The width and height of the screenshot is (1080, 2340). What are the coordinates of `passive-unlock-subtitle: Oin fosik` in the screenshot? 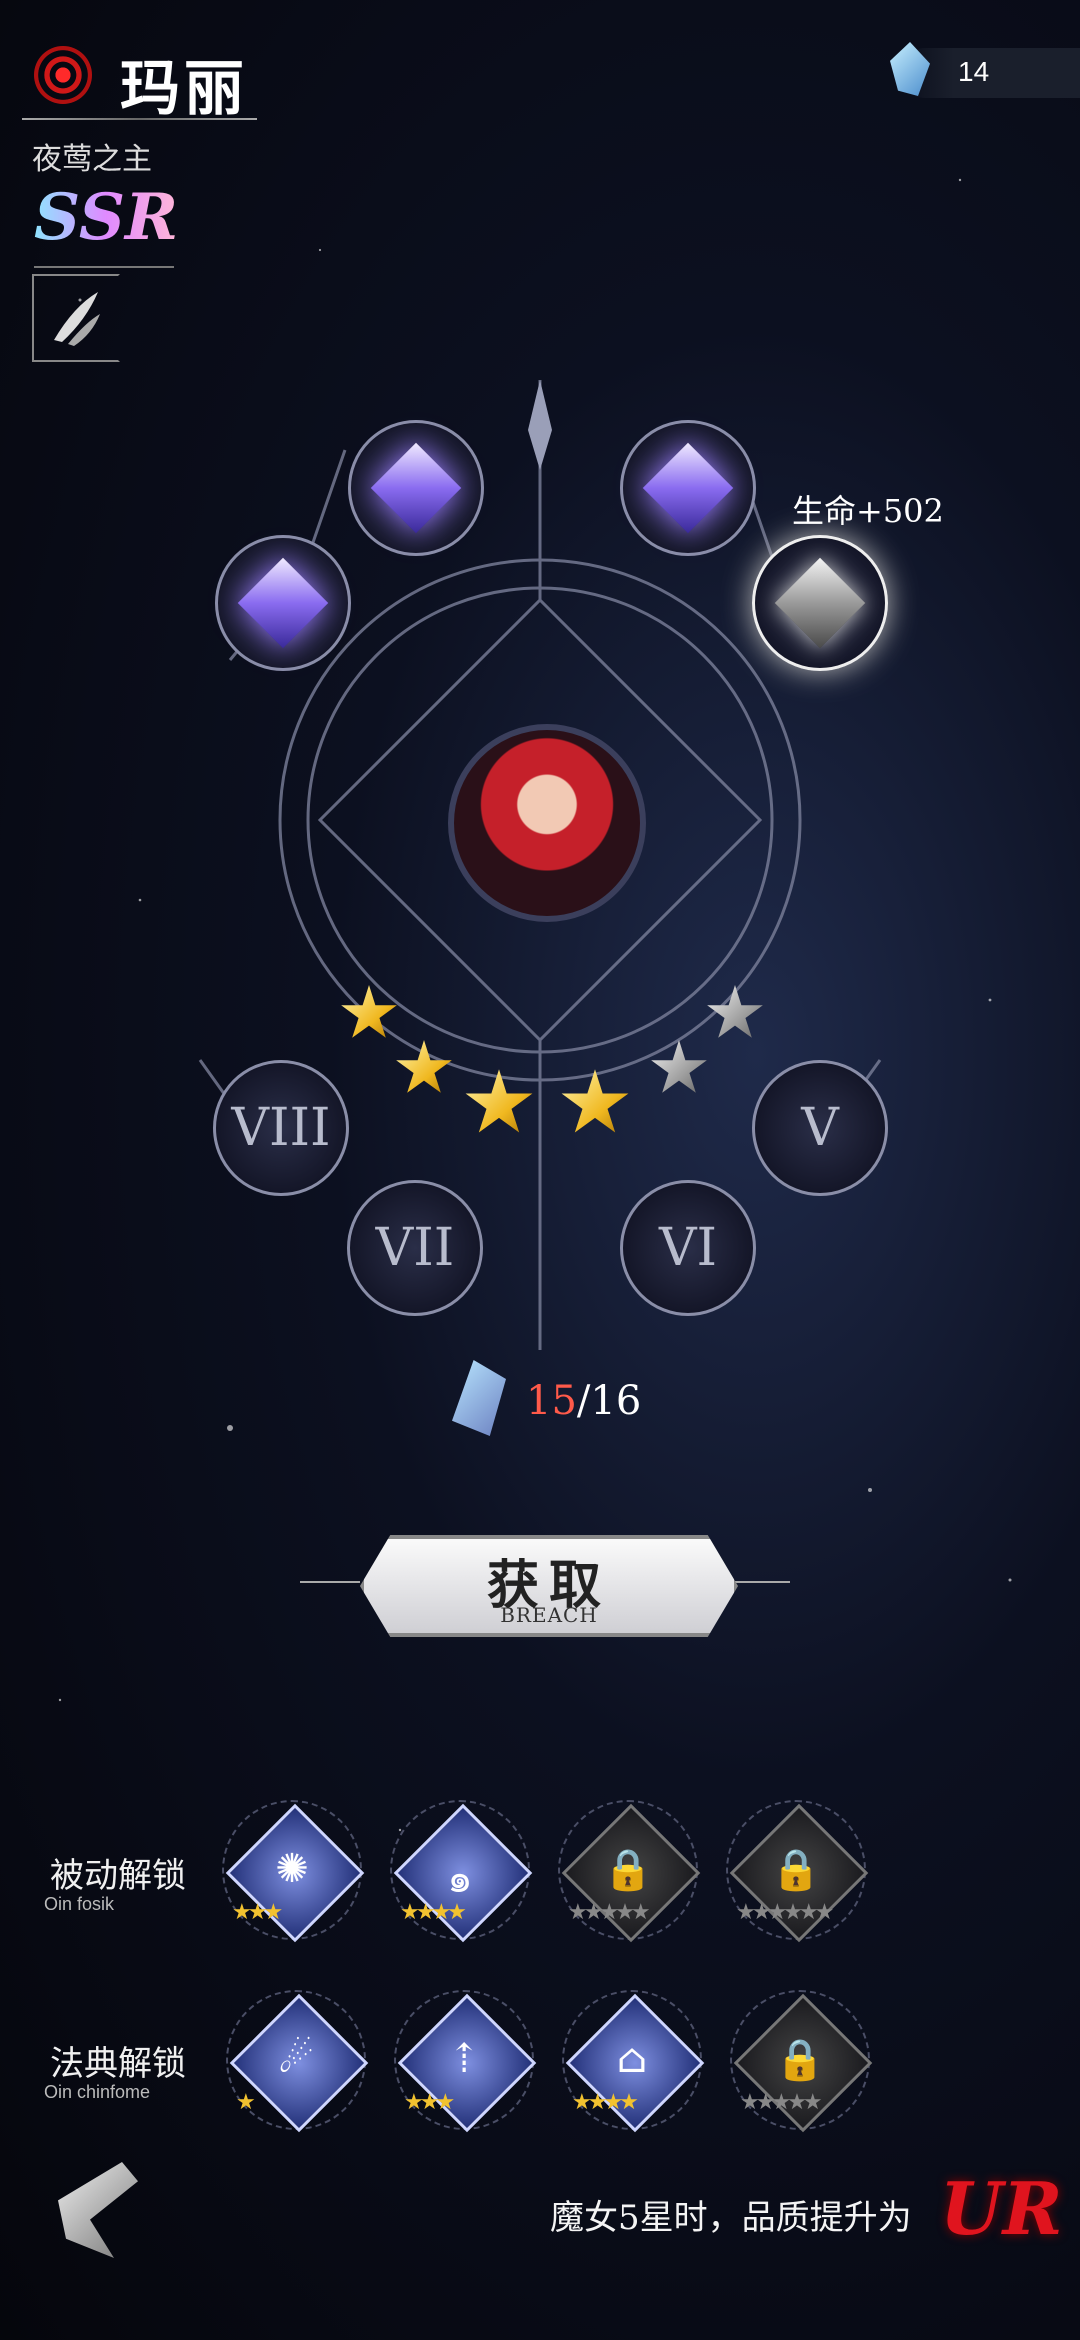 It's located at (79, 1904).